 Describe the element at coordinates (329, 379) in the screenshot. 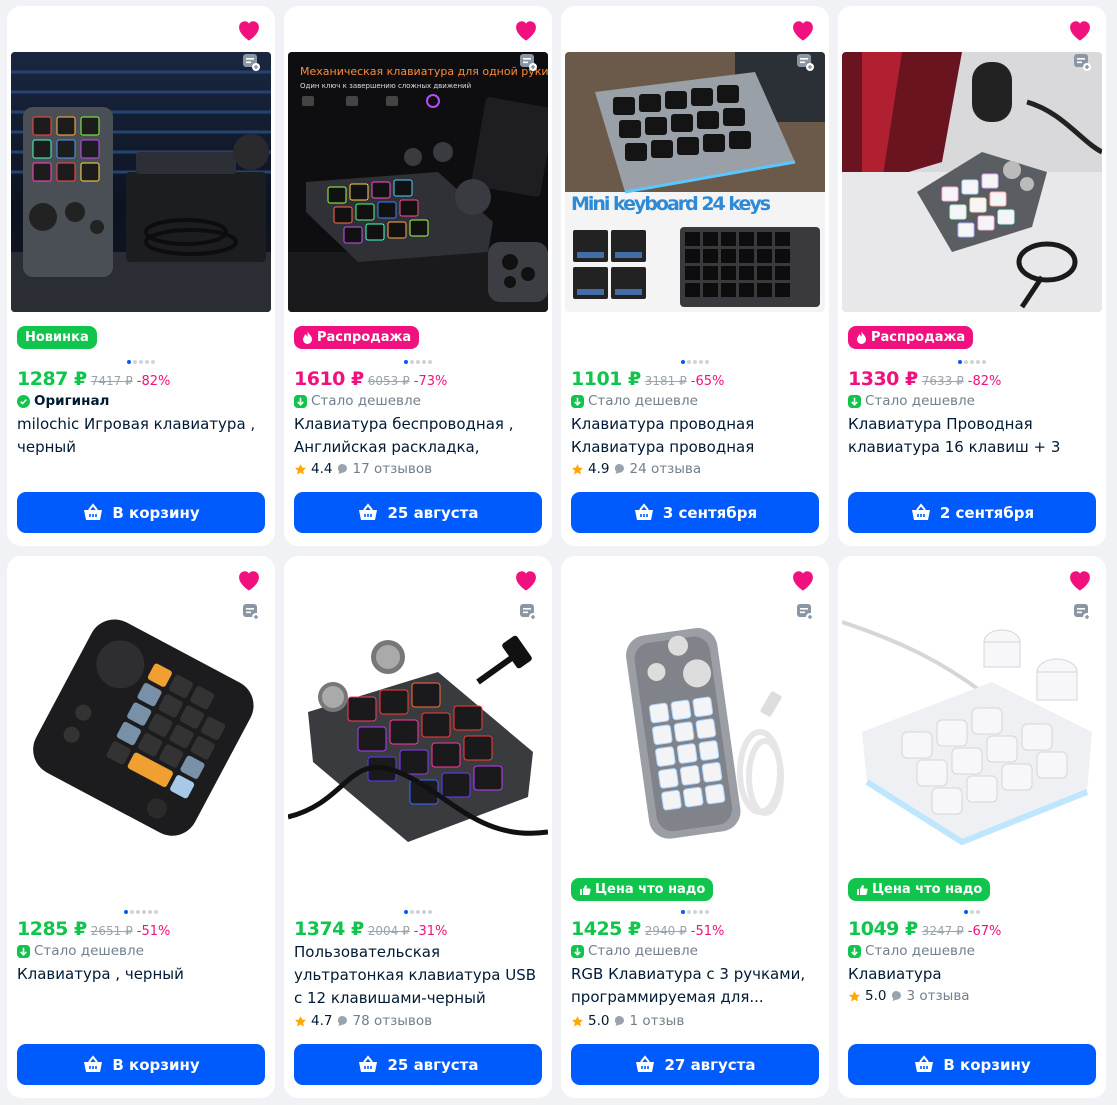

I see `current-price: 1610 ₽` at that location.